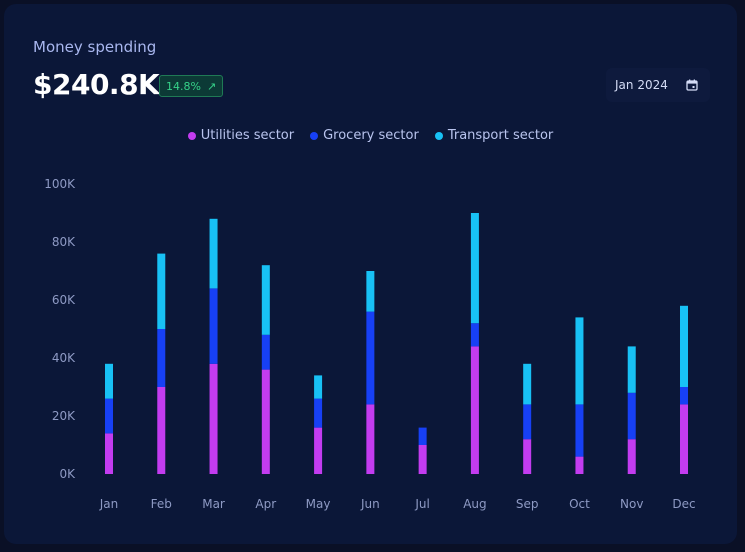 This screenshot has height=552, width=745. Describe the element at coordinates (631, 456) in the screenshot. I see `bar-segment-utilities-nov` at that location.